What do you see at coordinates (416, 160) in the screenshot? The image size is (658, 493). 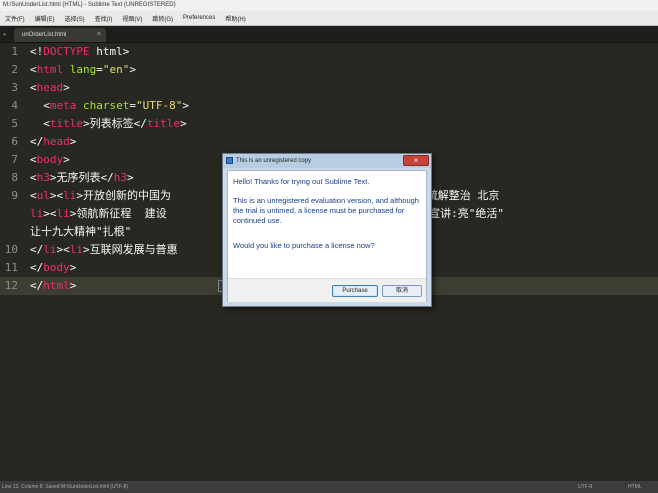 I see `dialog-close-icon: ×` at bounding box center [416, 160].